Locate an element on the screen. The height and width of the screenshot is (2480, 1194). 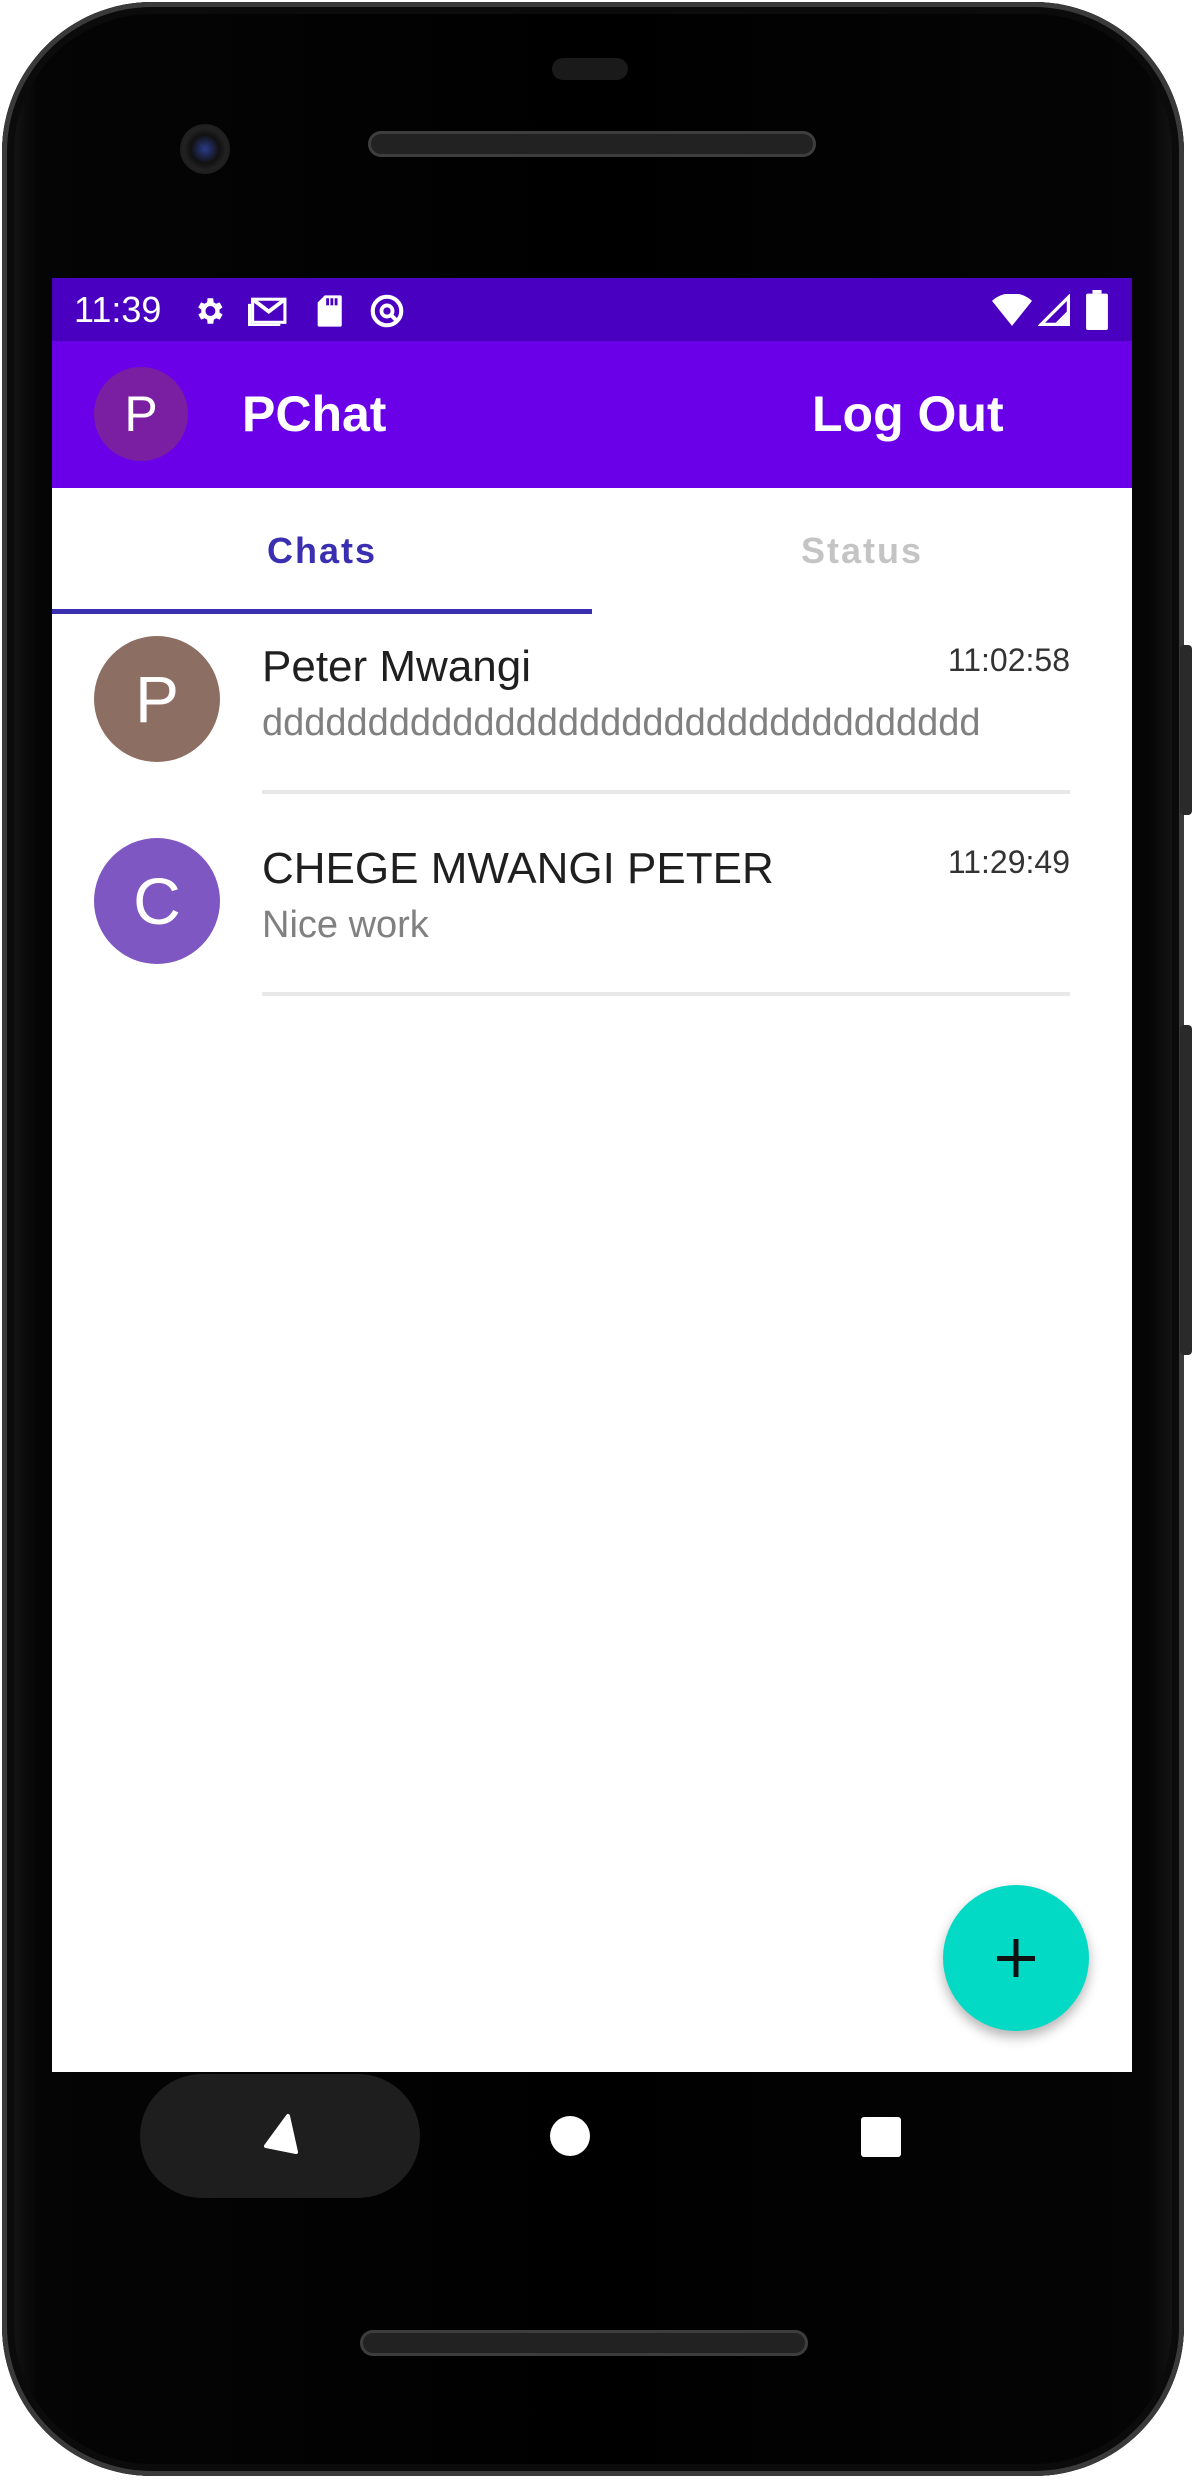
home-icon is located at coordinates (570, 2136).